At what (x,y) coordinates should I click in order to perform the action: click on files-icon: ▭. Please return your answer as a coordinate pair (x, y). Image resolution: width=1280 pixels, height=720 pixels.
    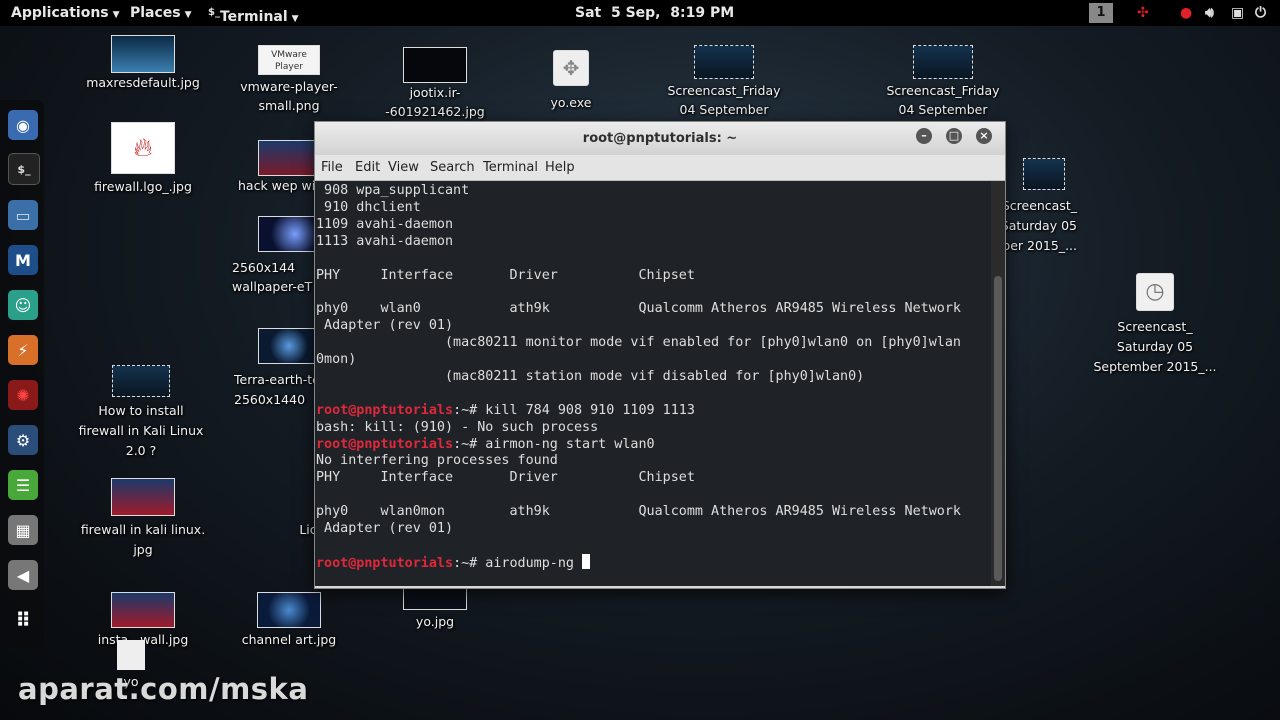
    Looking at the image, I should click on (23, 215).